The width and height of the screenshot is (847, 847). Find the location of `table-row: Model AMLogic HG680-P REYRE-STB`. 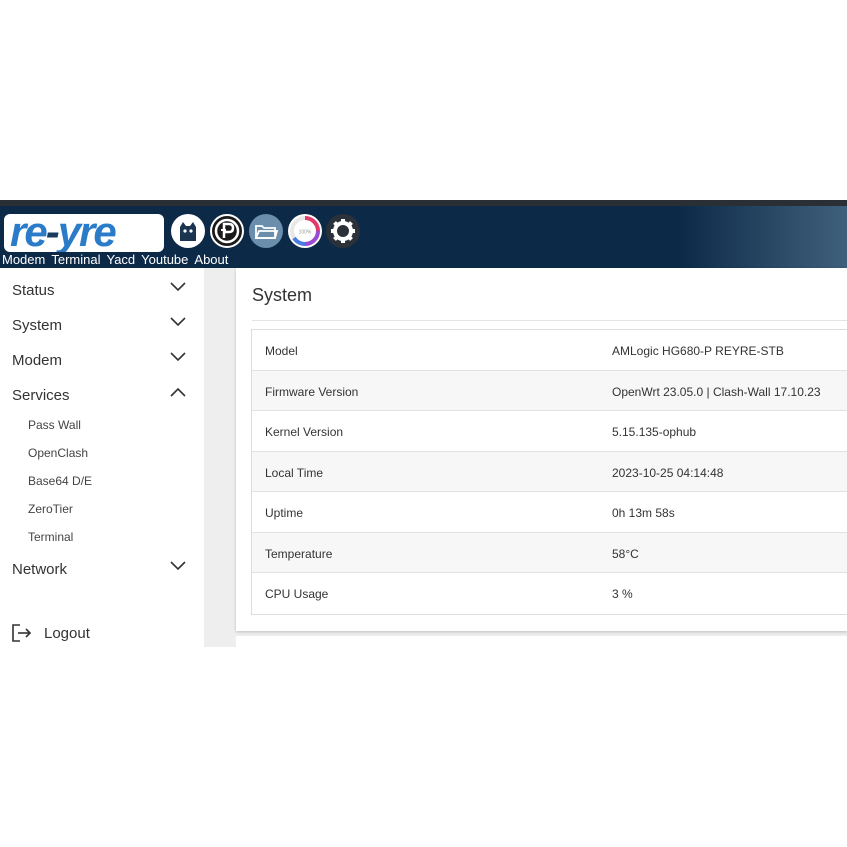

table-row: Model AMLogic HG680-P REYRE-STB is located at coordinates (549, 350).